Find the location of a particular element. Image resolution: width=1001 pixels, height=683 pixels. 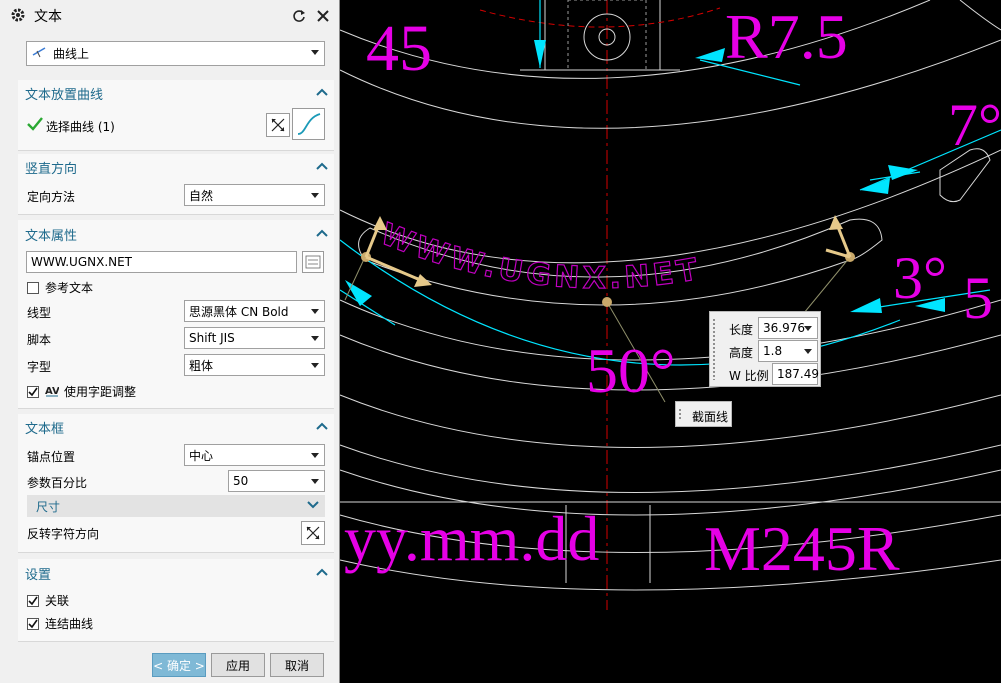

text-frame-header: 文本框 is located at coordinates (44, 427).